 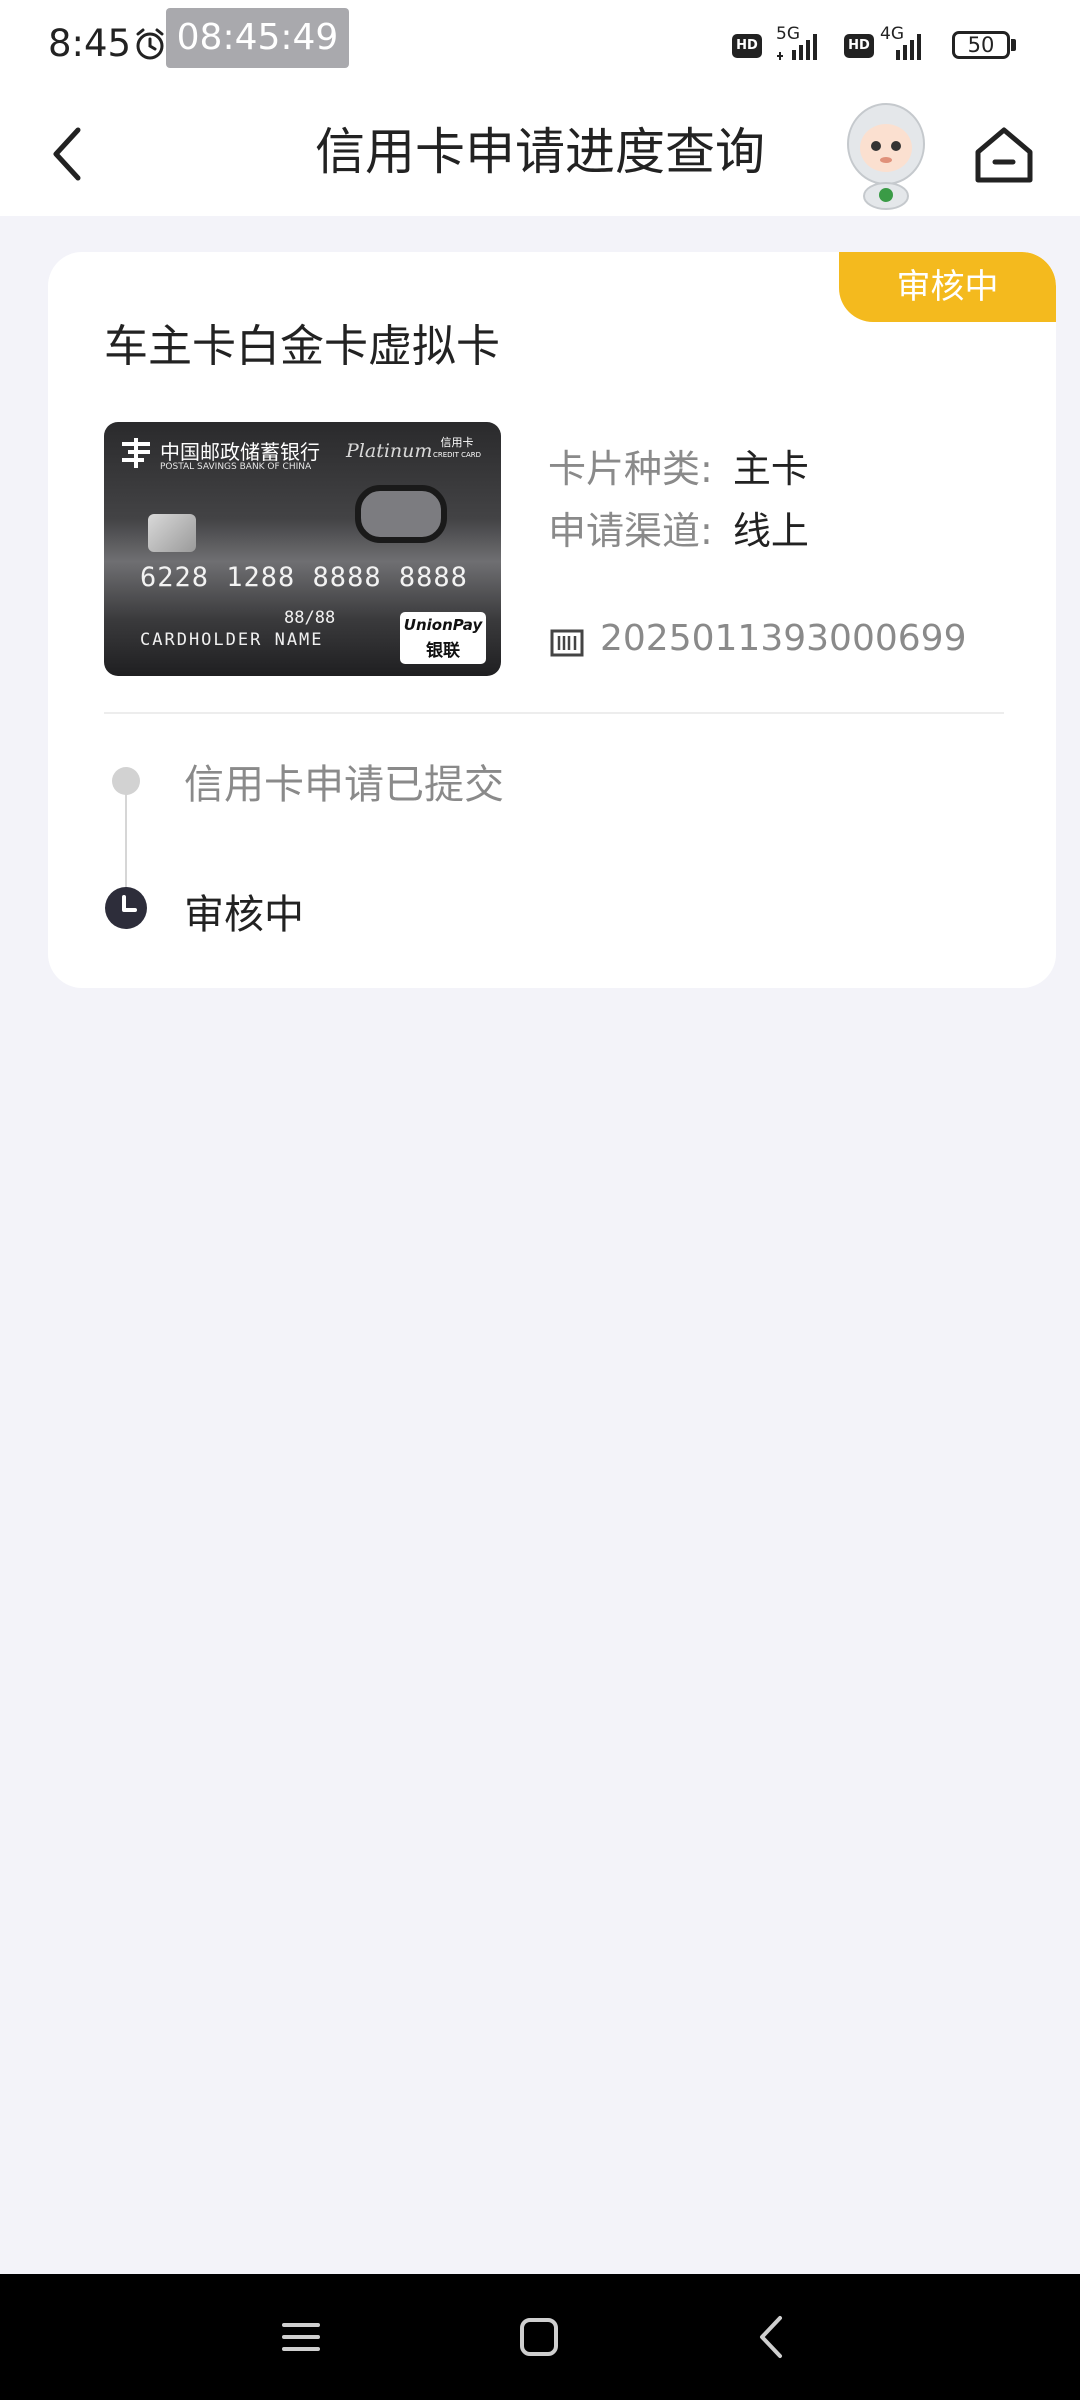 What do you see at coordinates (630, 469) in the screenshot?
I see `card-type-label: 卡片种类:` at bounding box center [630, 469].